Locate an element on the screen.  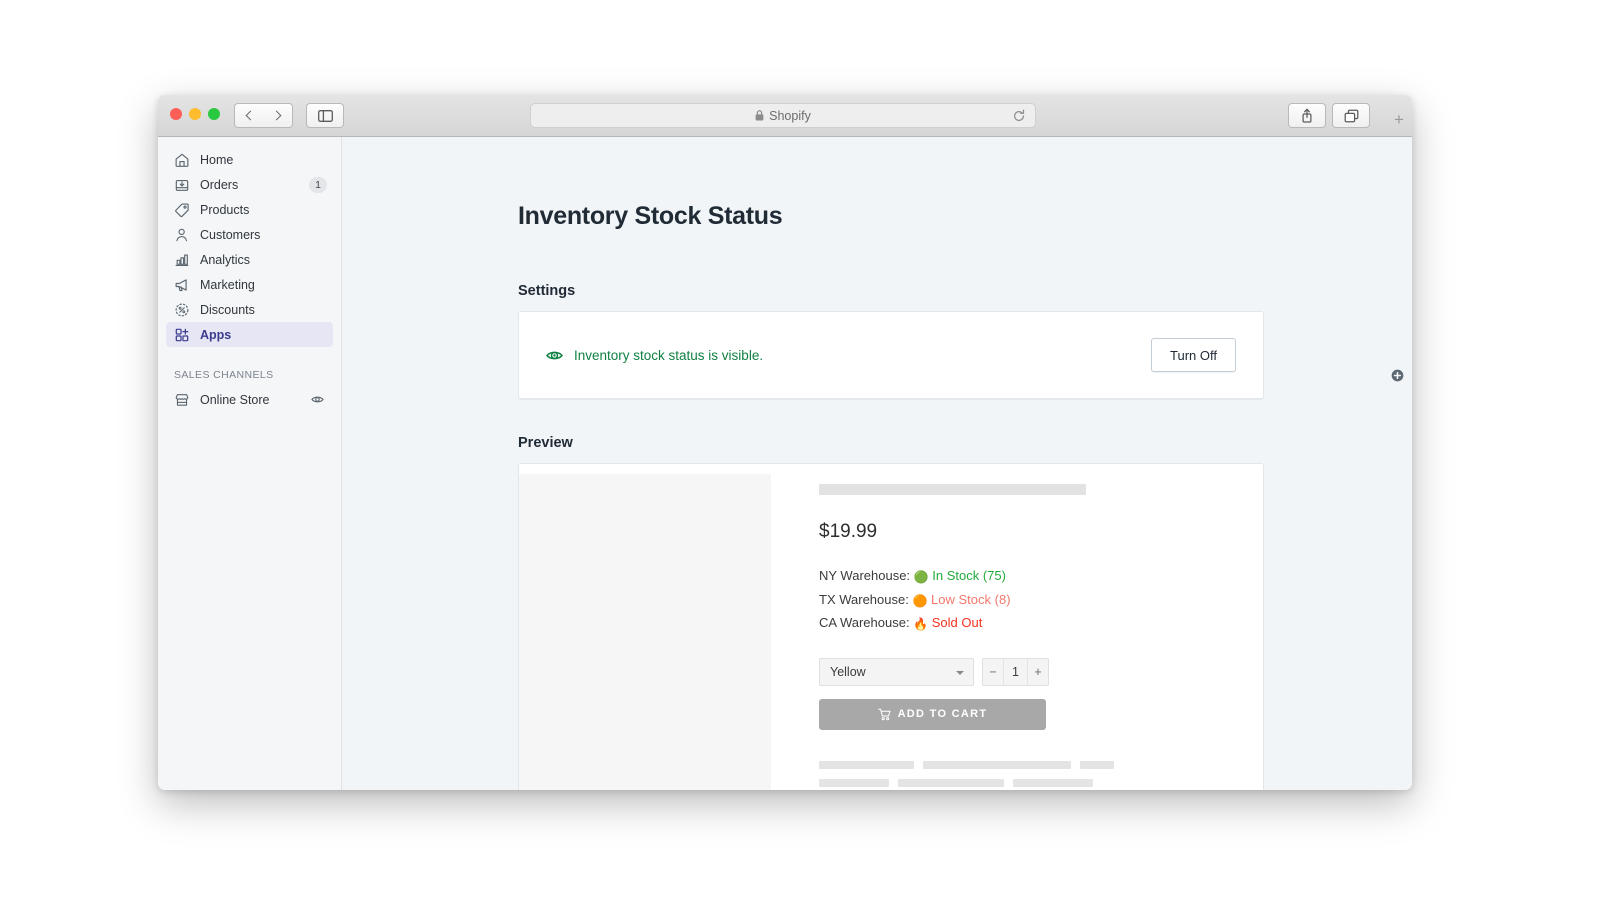
status-text: Inventory stock status is visible. is located at coordinates (669, 355).